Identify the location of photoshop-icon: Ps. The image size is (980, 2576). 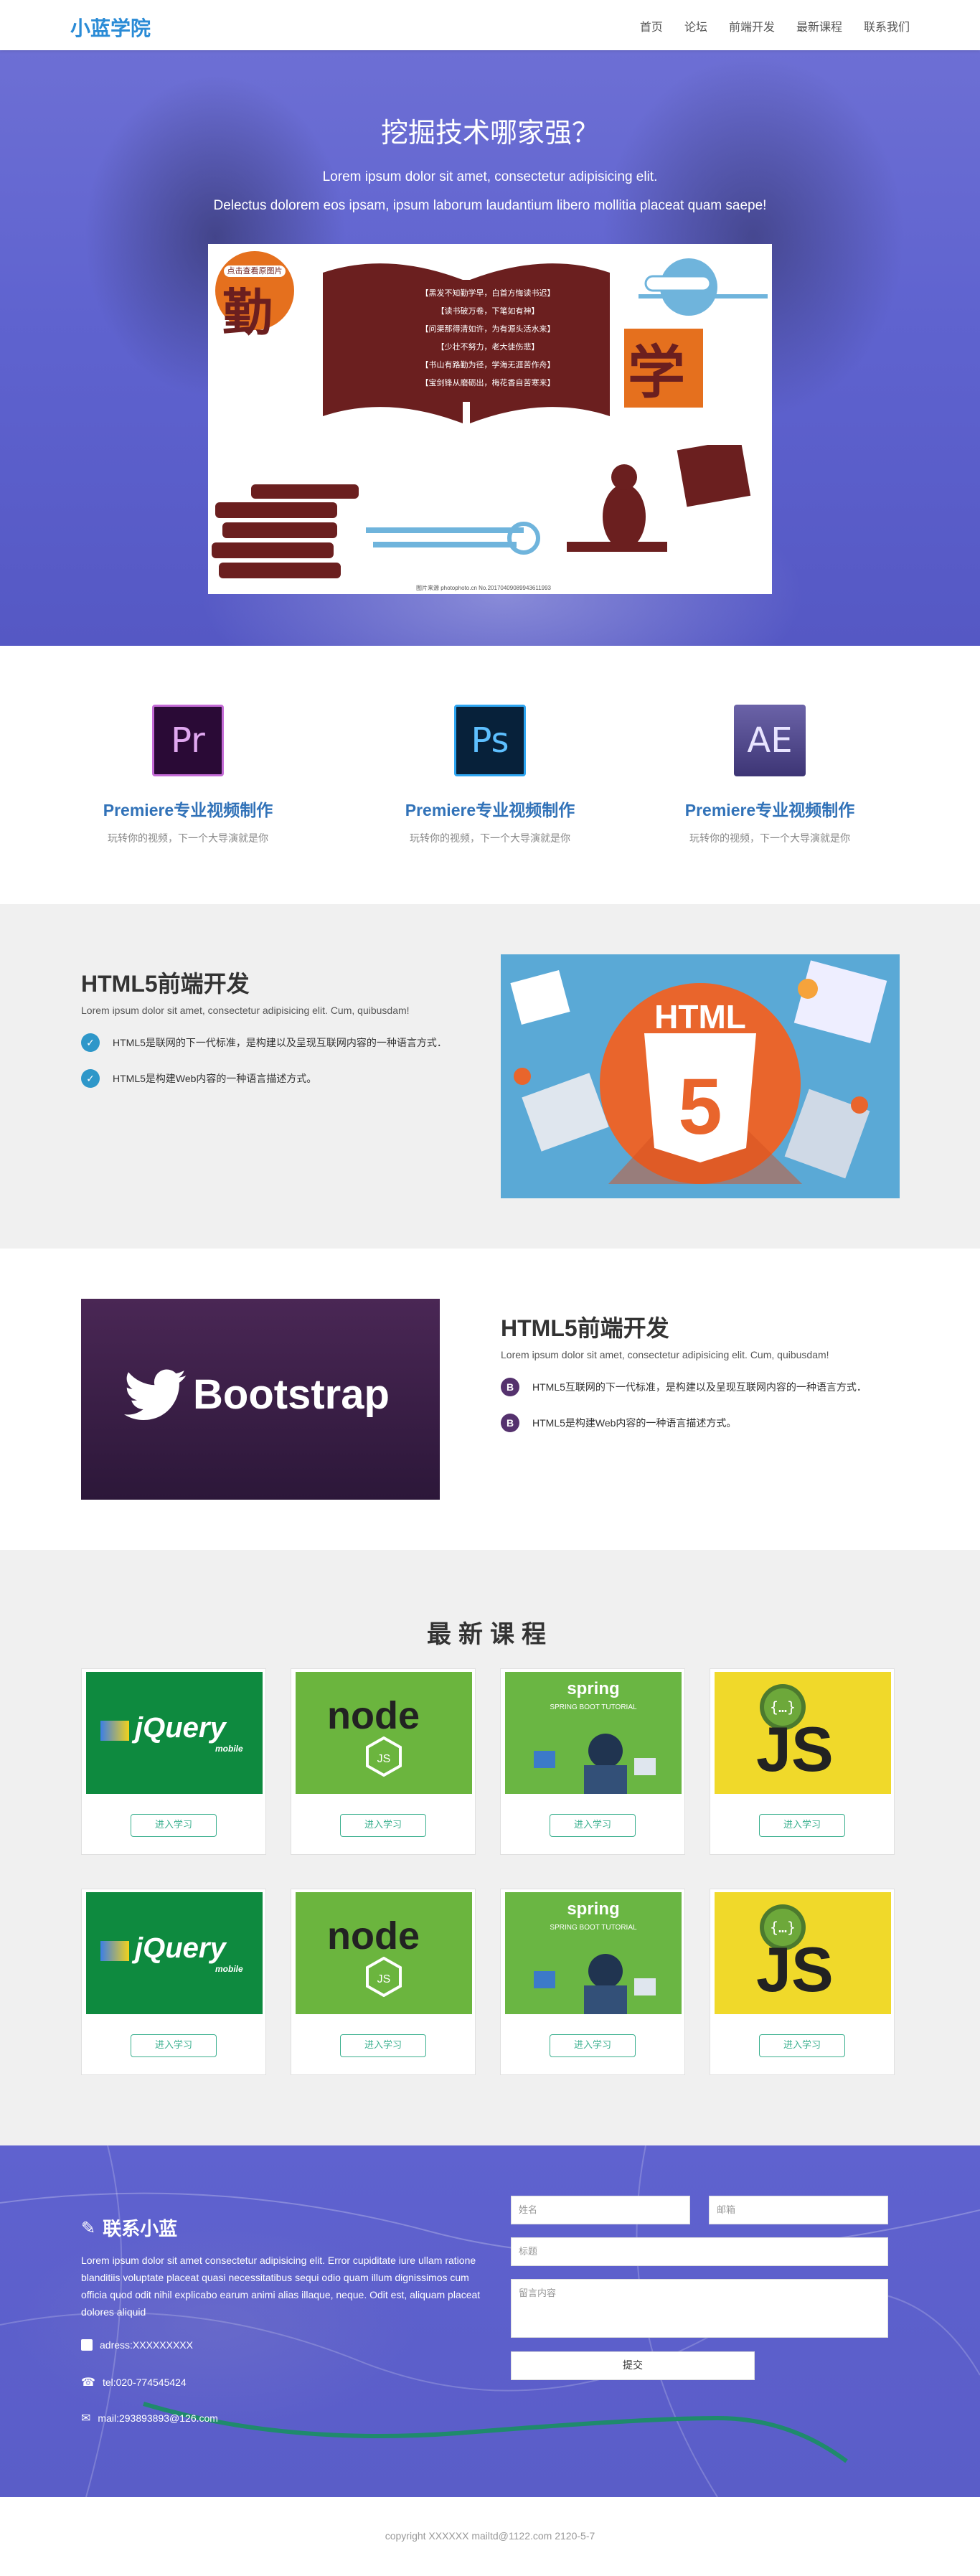
(490, 740).